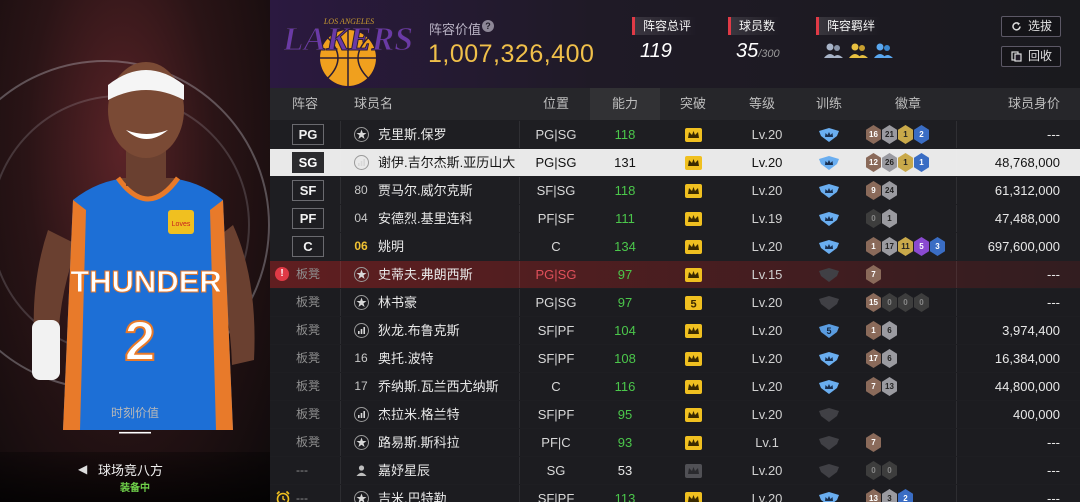 Image resolution: width=1080 pixels, height=502 pixels. I want to click on player-name: 安德烈.基里连科, so click(425, 218).